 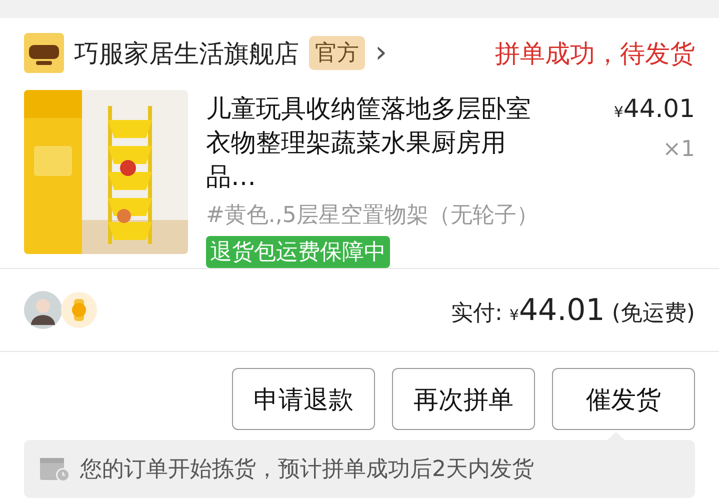 What do you see at coordinates (678, 149) in the screenshot?
I see `quantity: ×1` at bounding box center [678, 149].